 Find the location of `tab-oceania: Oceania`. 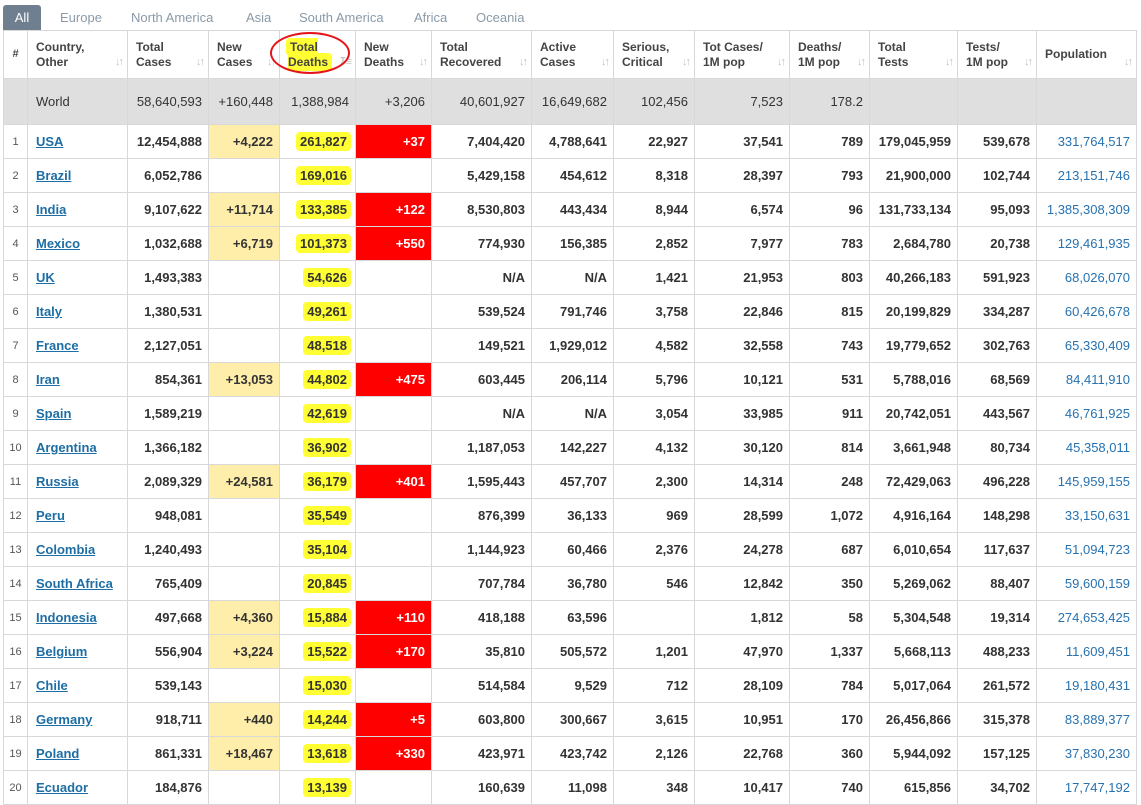

tab-oceania: Oceania is located at coordinates (500, 18).